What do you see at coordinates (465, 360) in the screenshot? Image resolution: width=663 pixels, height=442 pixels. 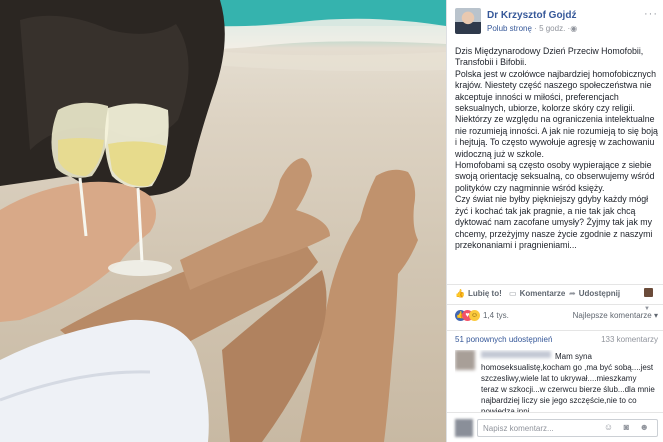 I see `commenter-avatar` at bounding box center [465, 360].